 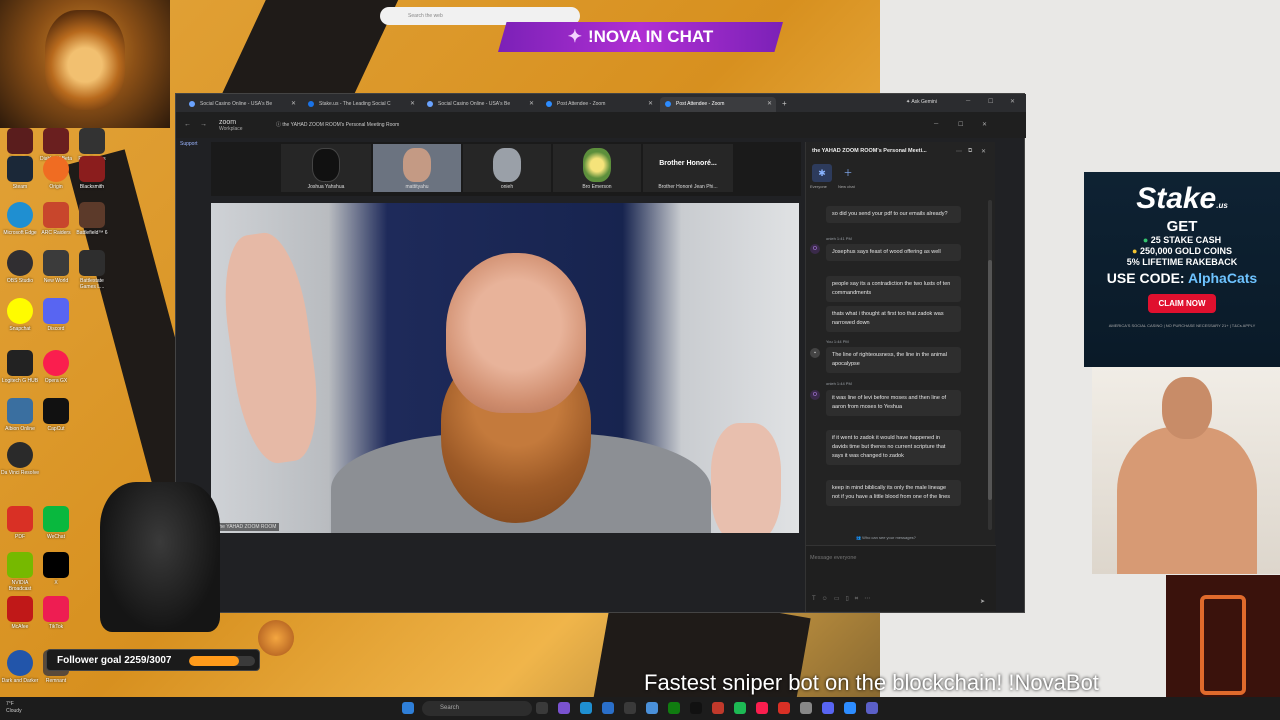 I want to click on copilot-icon, so click(x=564, y=708).